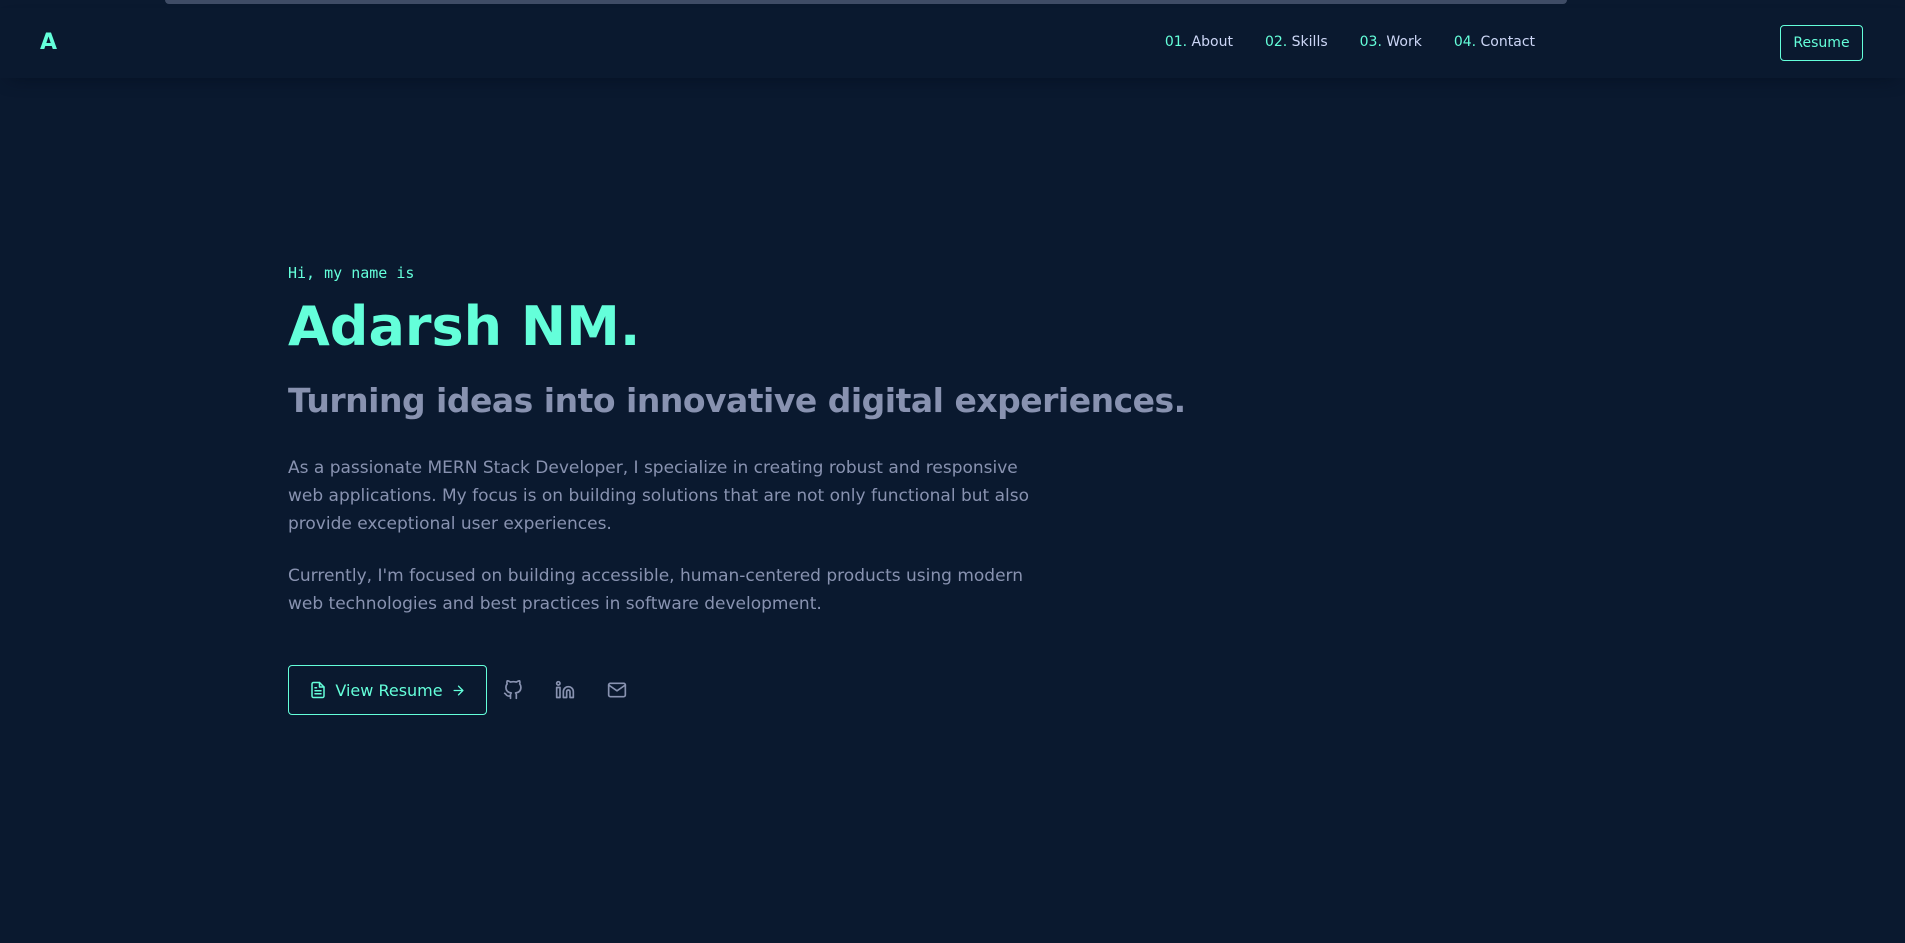  I want to click on linkedin-icon, so click(565, 690).